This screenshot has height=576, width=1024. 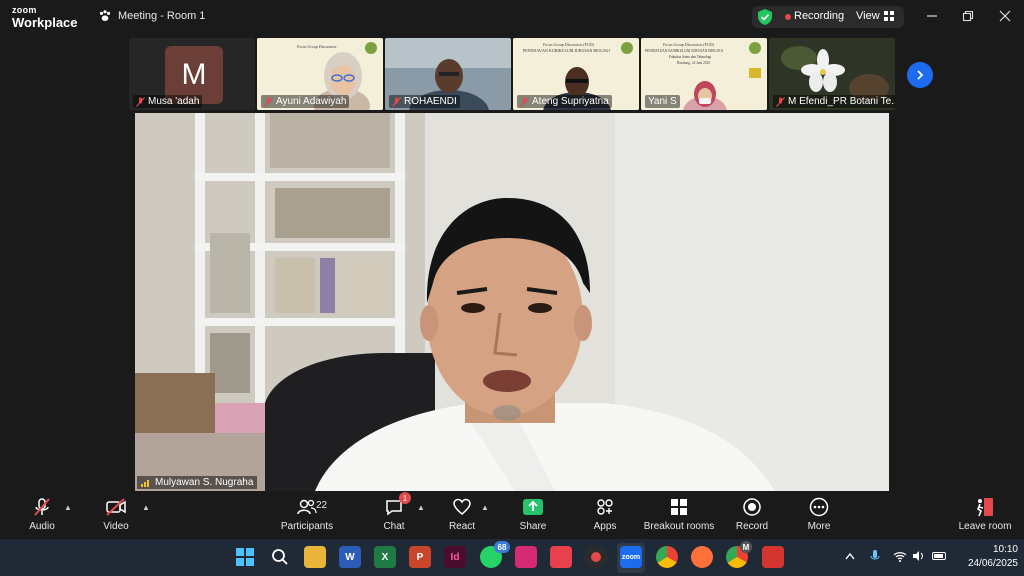 I want to click on taskbar-search-button, so click(x=280, y=557).